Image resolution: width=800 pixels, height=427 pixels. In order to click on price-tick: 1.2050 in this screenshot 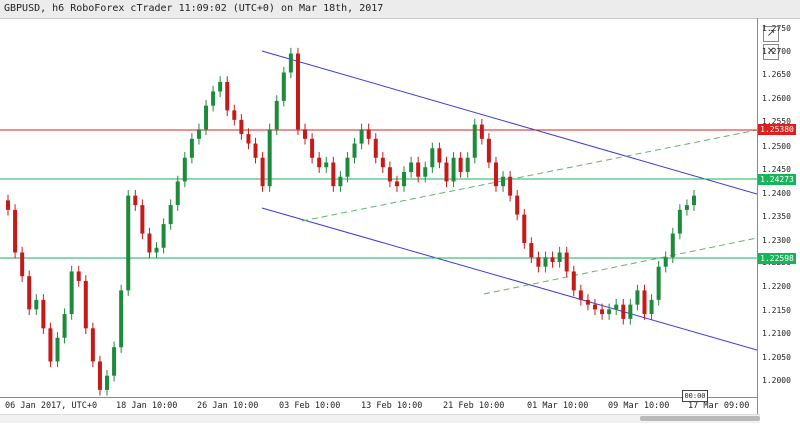, I will do `click(776, 357)`.